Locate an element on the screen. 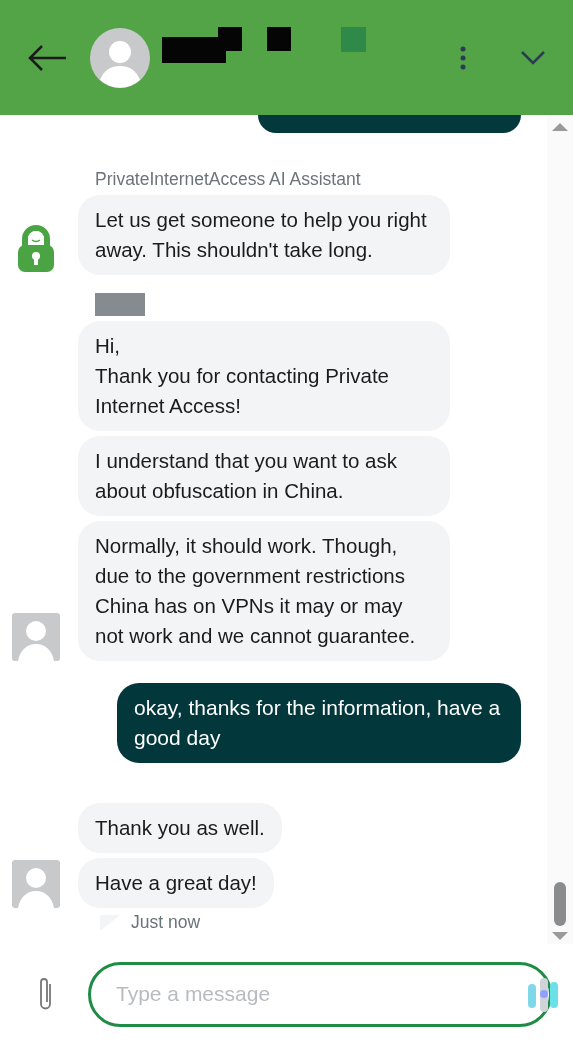  message-bubble: Have a great day! is located at coordinates (176, 883).